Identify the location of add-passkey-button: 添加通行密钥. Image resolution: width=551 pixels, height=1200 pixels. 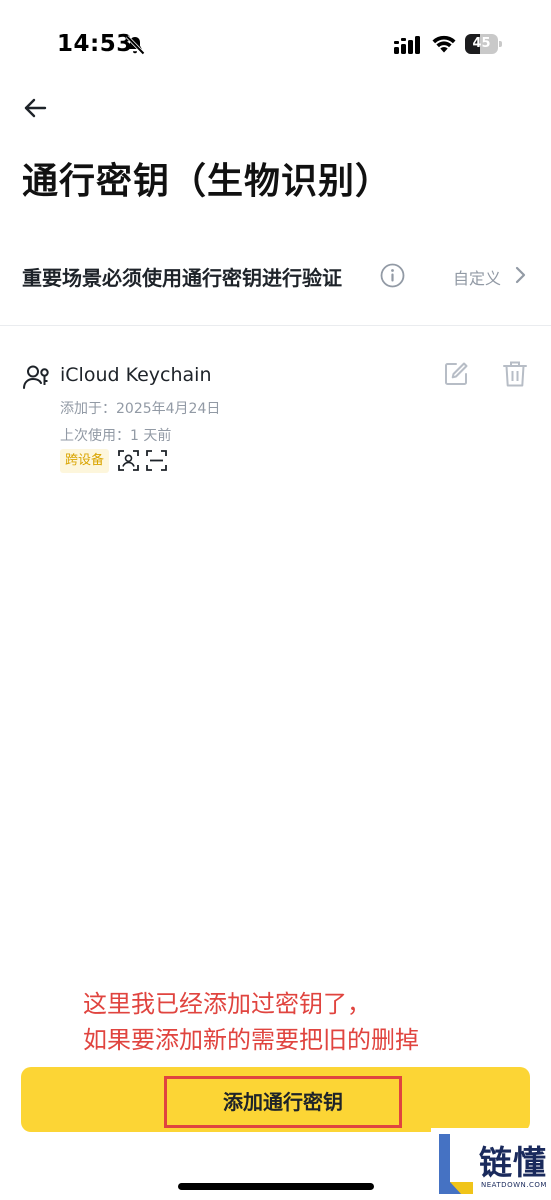
(275, 1099).